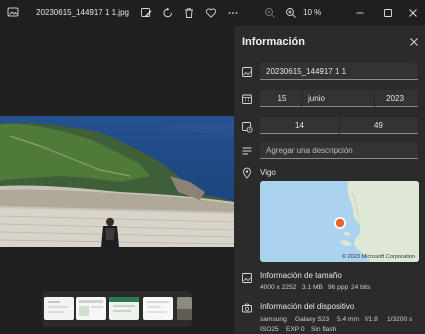  What do you see at coordinates (348, 319) in the screenshot?
I see `focal-length: 5.4 mm` at bounding box center [348, 319].